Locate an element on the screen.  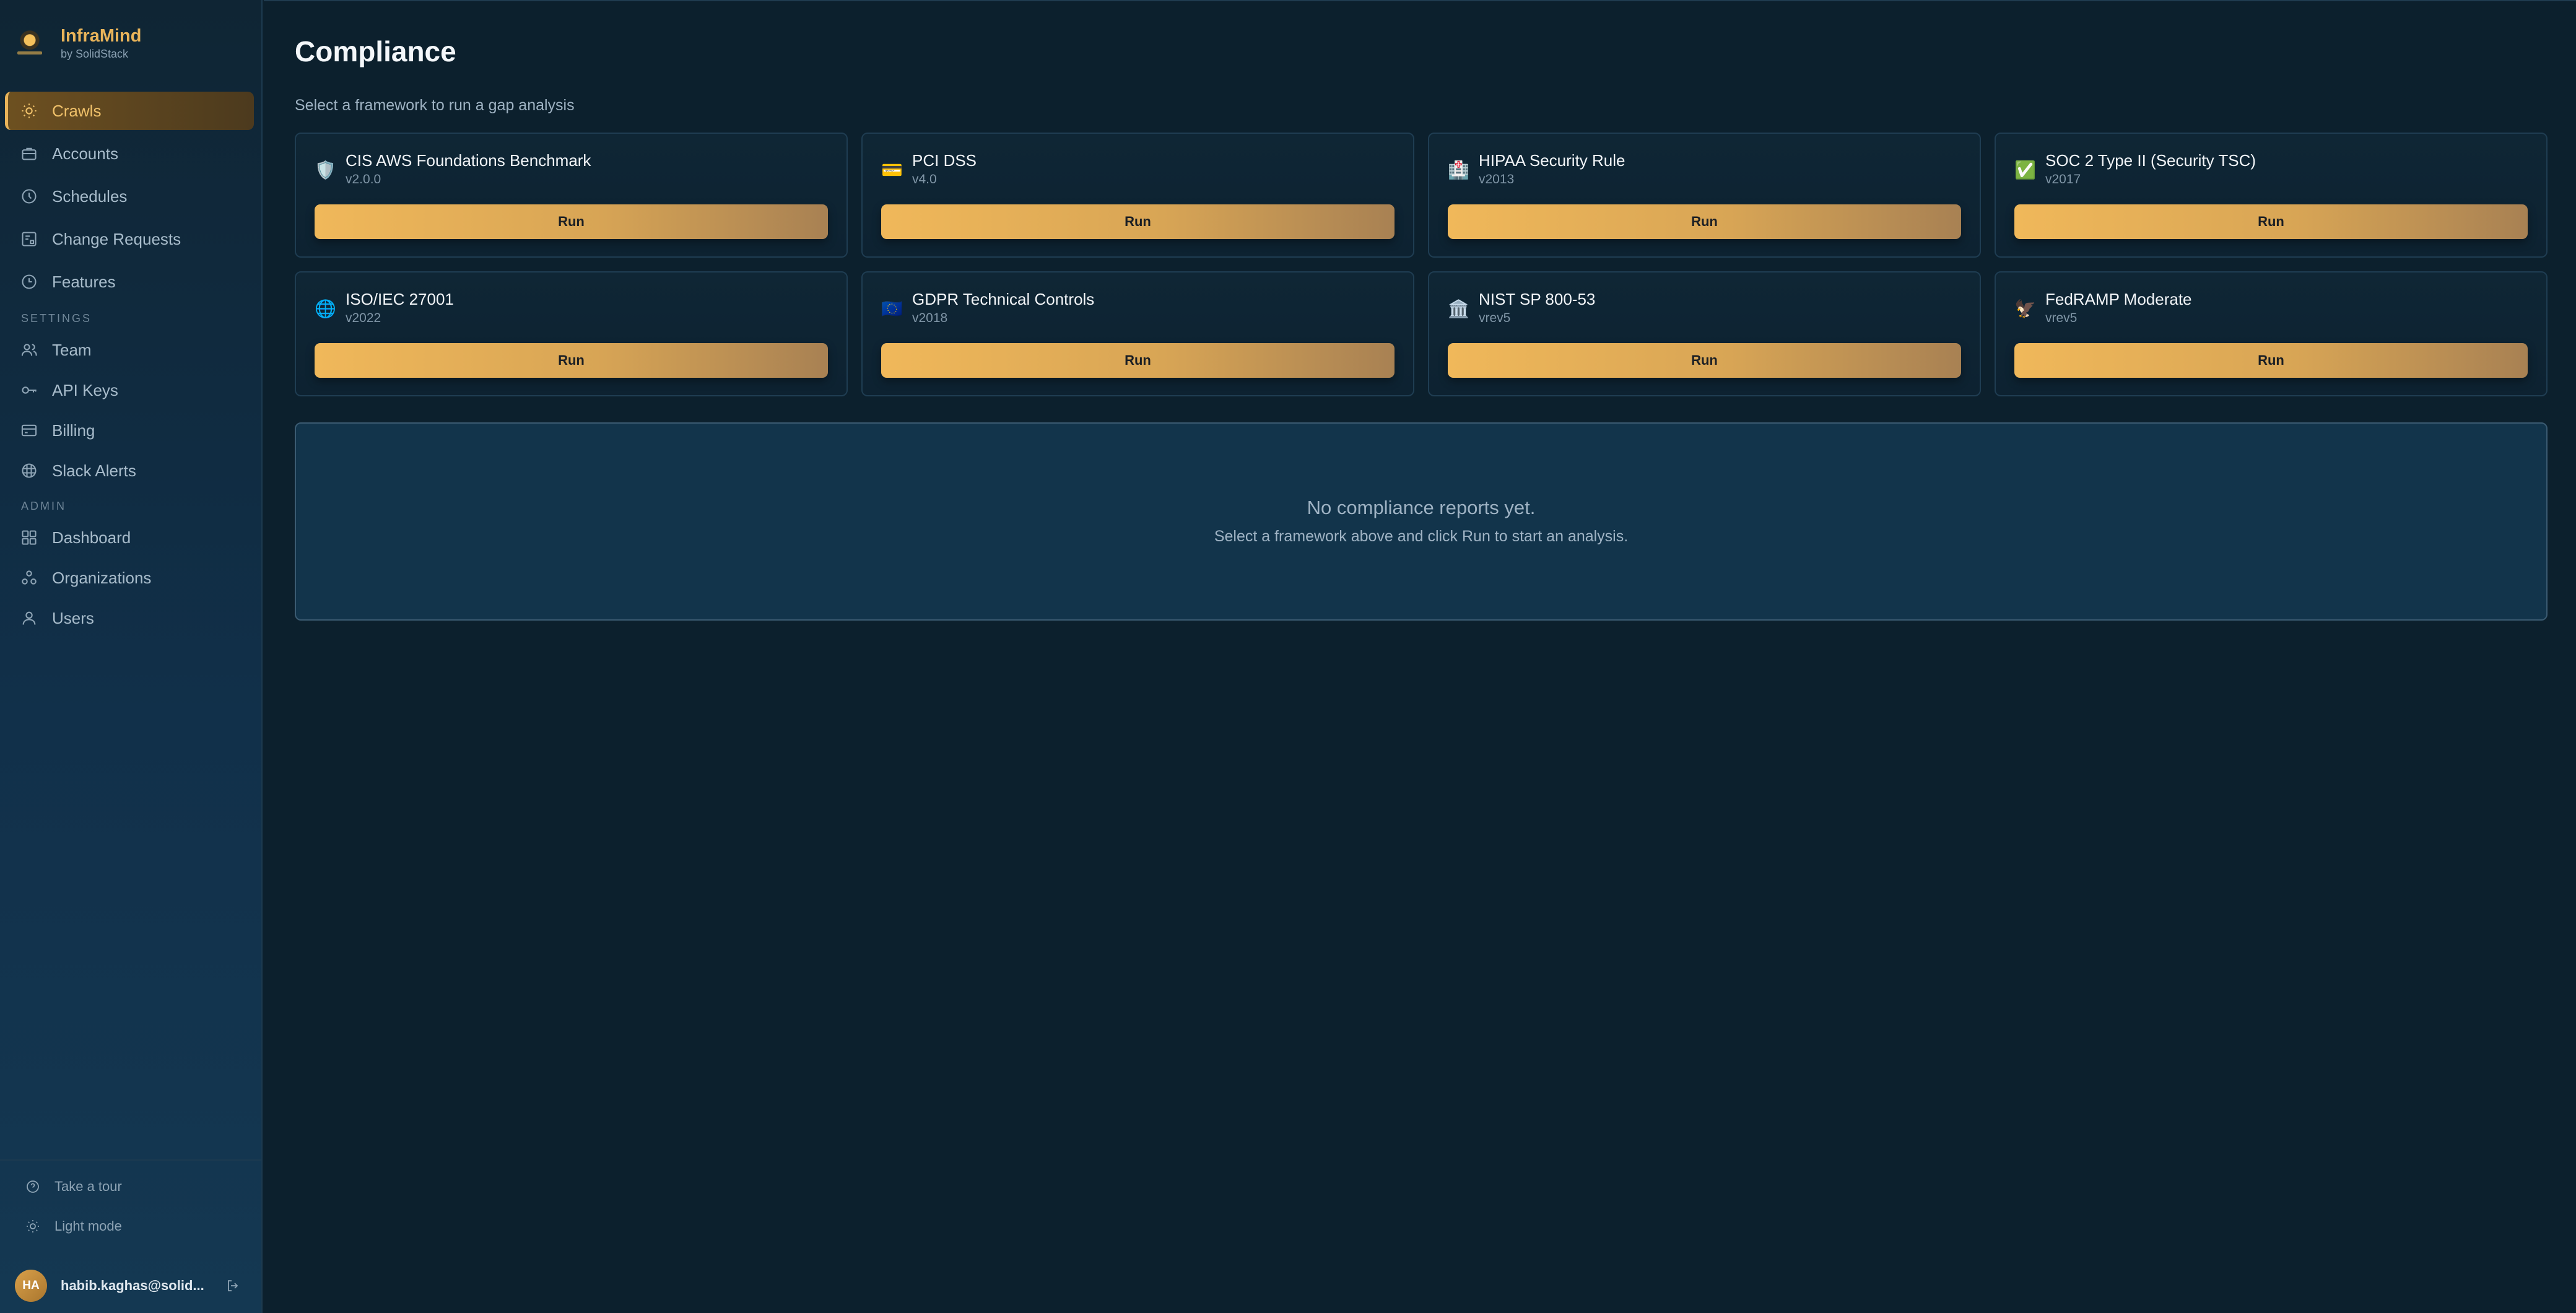
framework-card-soc2: ✅ SOC 2 Type II (Security TSC) v2017 Run is located at coordinates (2271, 195).